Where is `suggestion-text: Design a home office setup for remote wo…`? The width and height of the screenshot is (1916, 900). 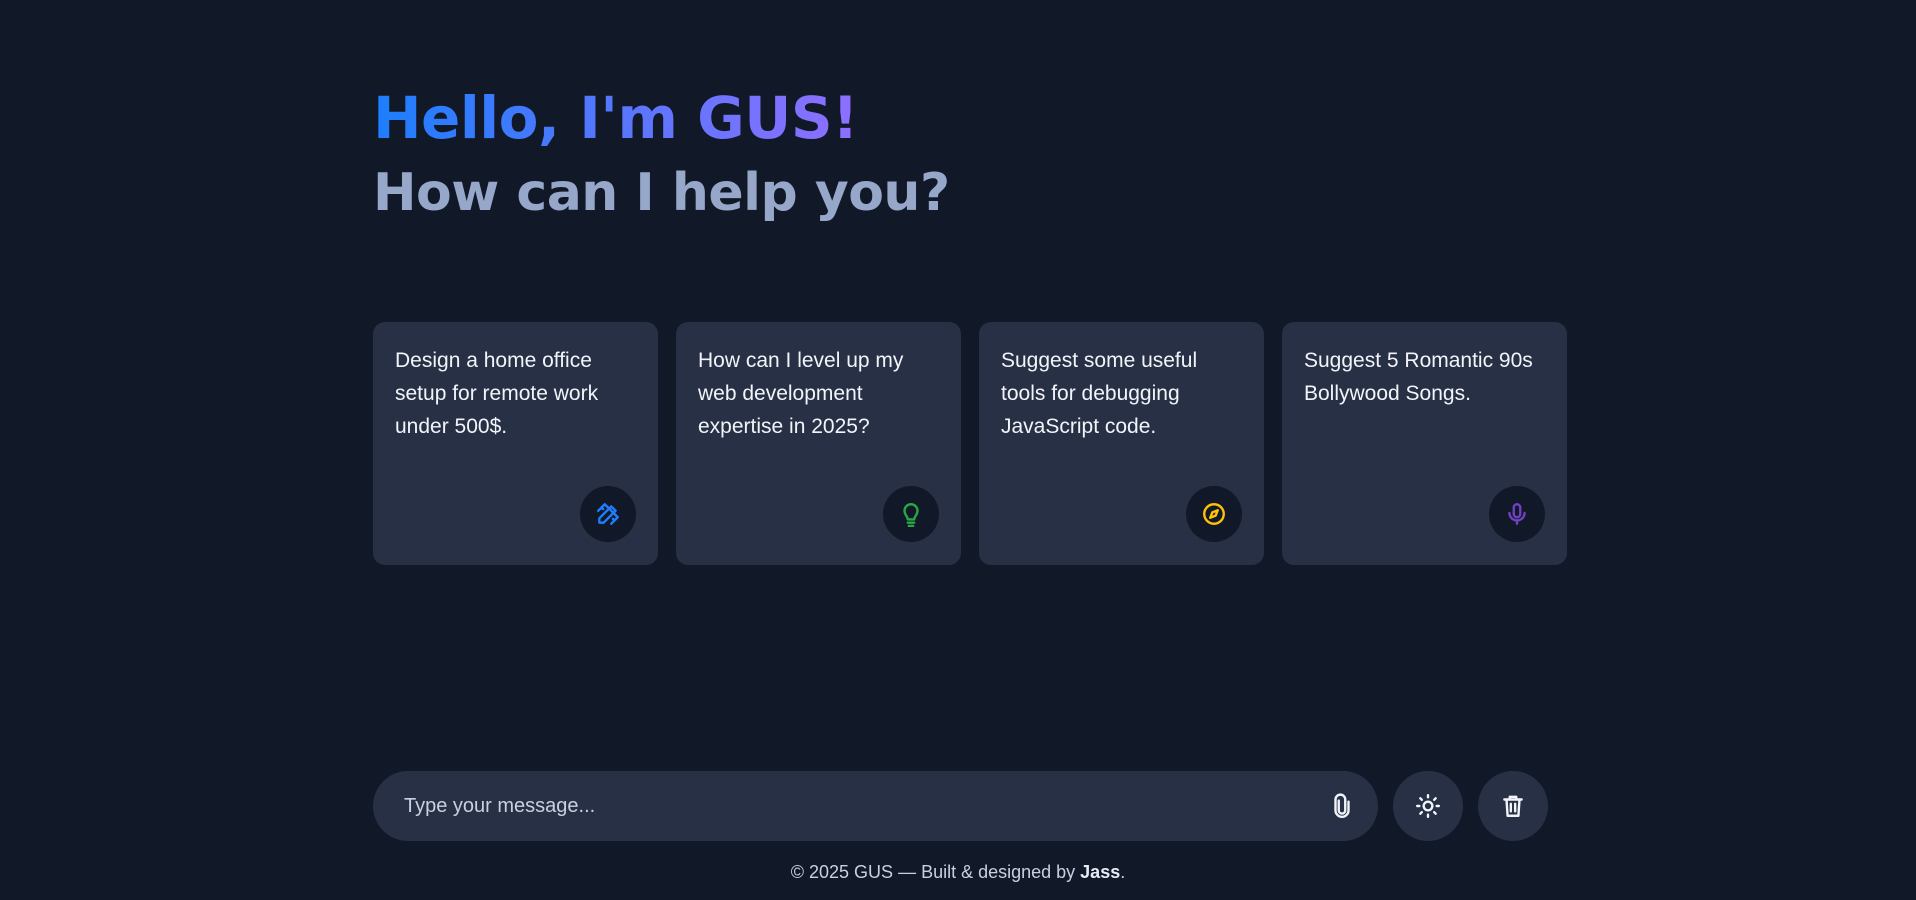
suggestion-text: Design a home office setup for remote wo… is located at coordinates (497, 393).